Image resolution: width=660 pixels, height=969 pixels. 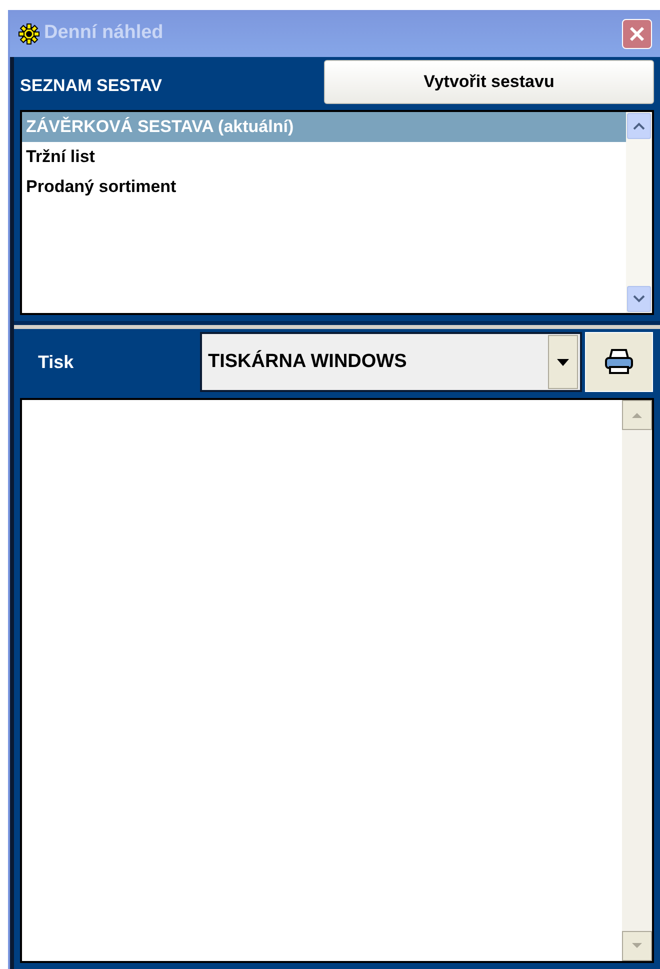 I want to click on print-label: Tisk, so click(x=56, y=362).